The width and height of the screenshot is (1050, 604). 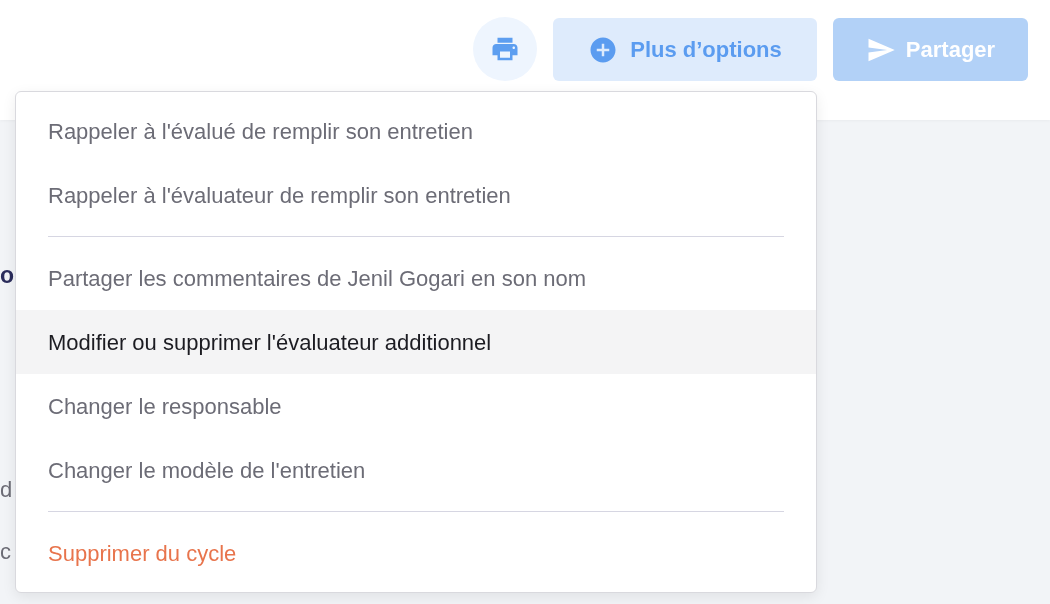 I want to click on menu-item: Partager les commentaires de Jenil Gogari en son nom, so click(x=416, y=278).